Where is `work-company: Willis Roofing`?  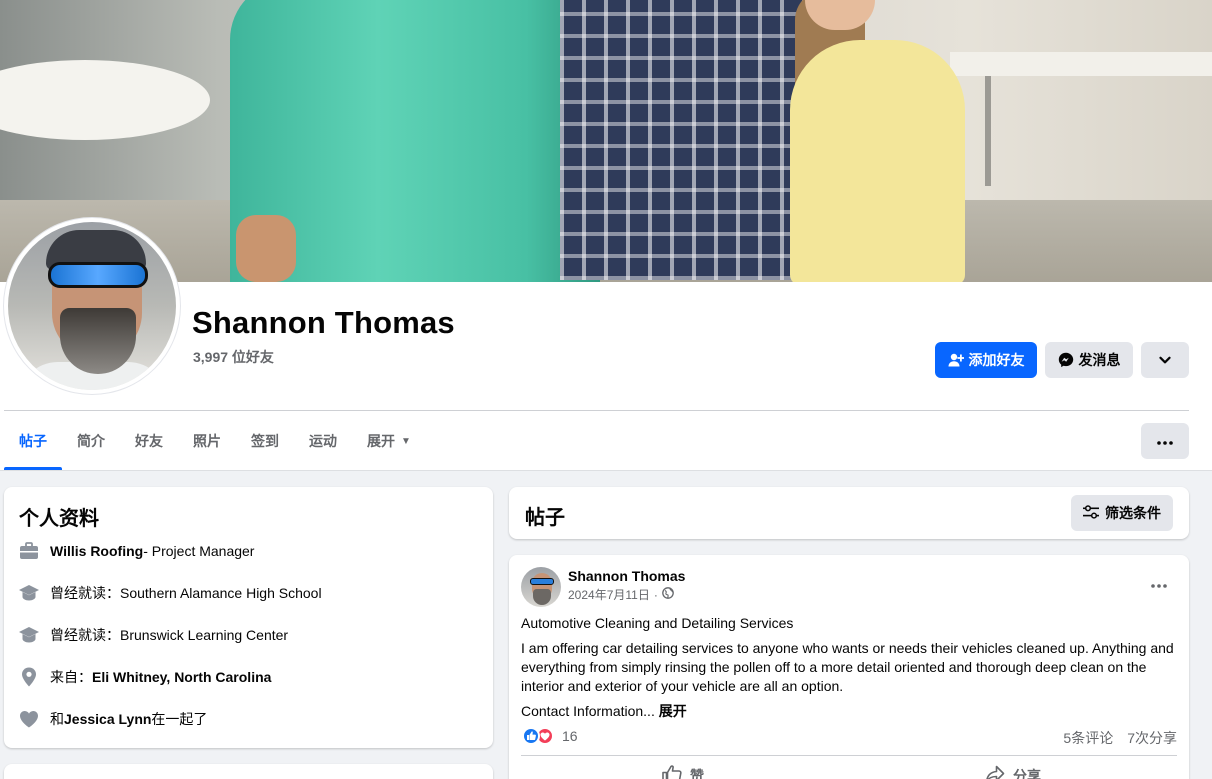
work-company: Willis Roofing is located at coordinates (96, 551).